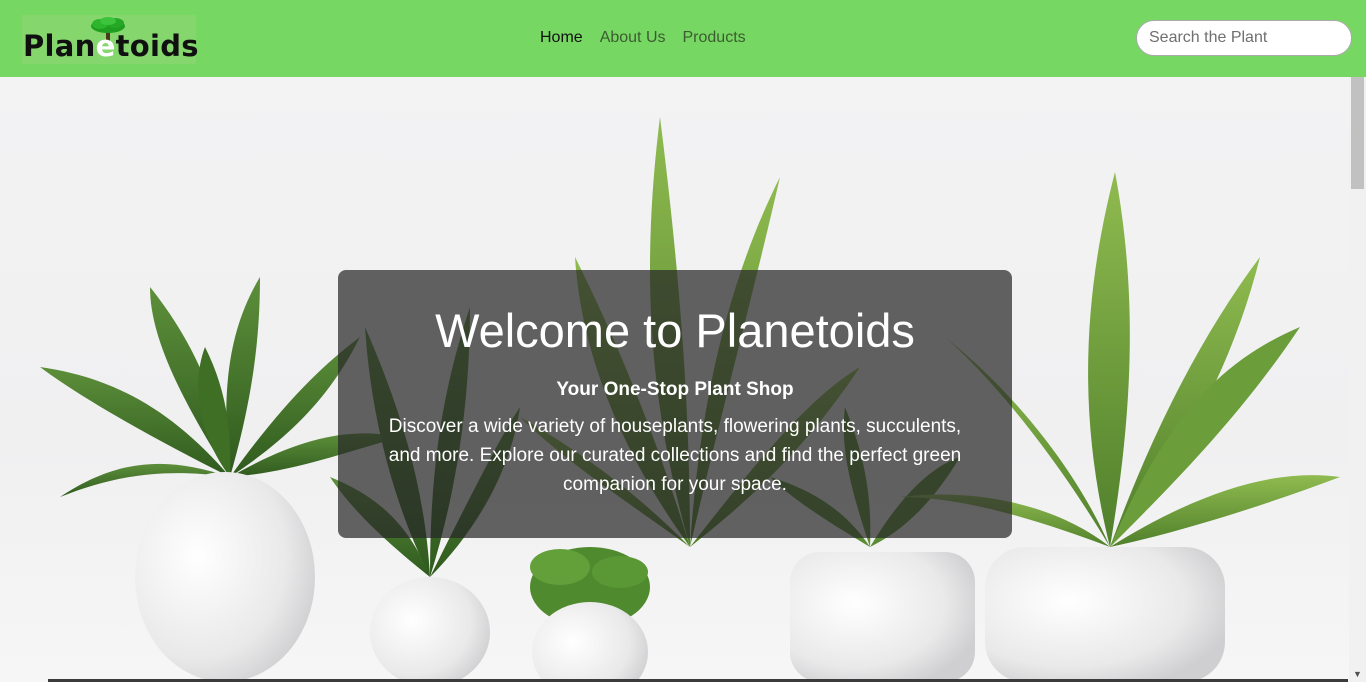  I want to click on nav-products: Products, so click(714, 38).